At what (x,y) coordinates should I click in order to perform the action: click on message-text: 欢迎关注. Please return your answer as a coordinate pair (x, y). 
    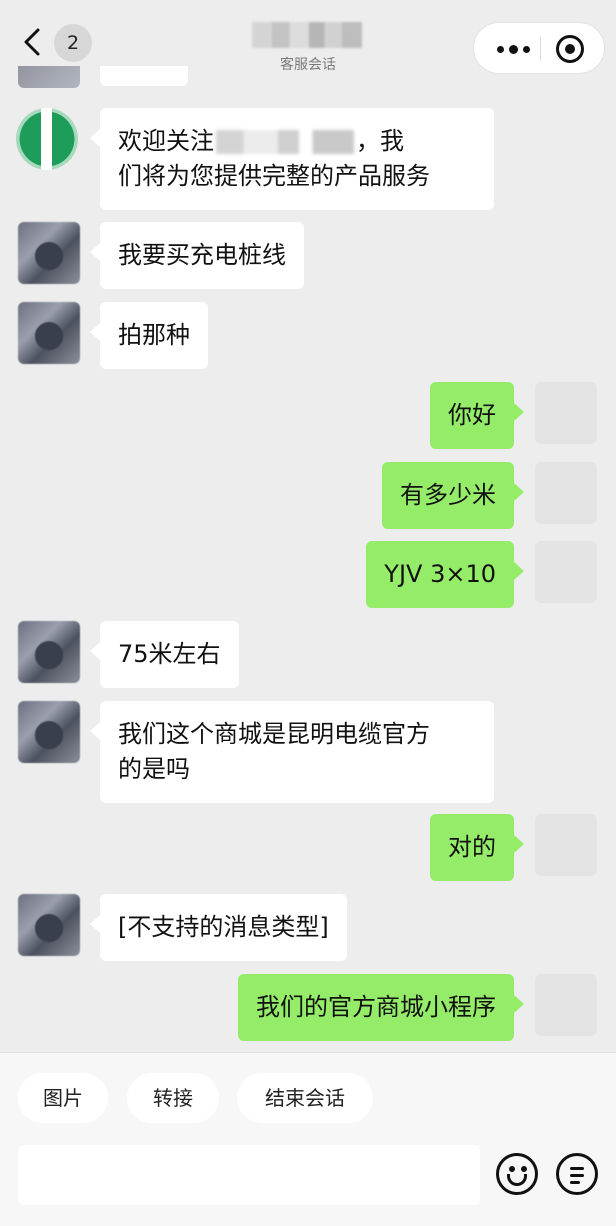
    Looking at the image, I should click on (166, 141).